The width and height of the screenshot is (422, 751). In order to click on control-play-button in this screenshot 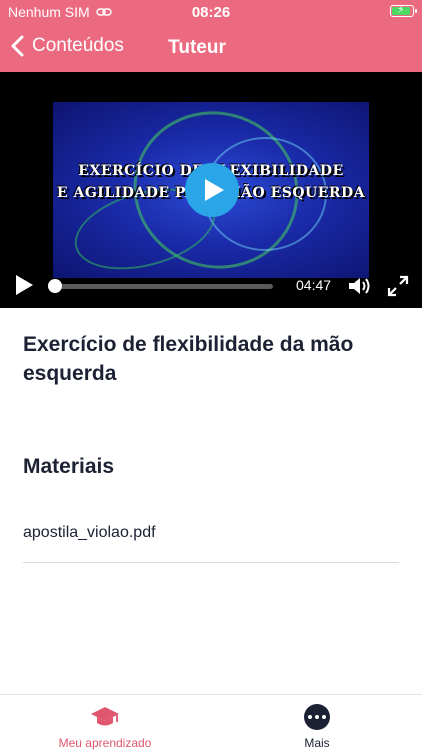, I will do `click(24, 287)`.